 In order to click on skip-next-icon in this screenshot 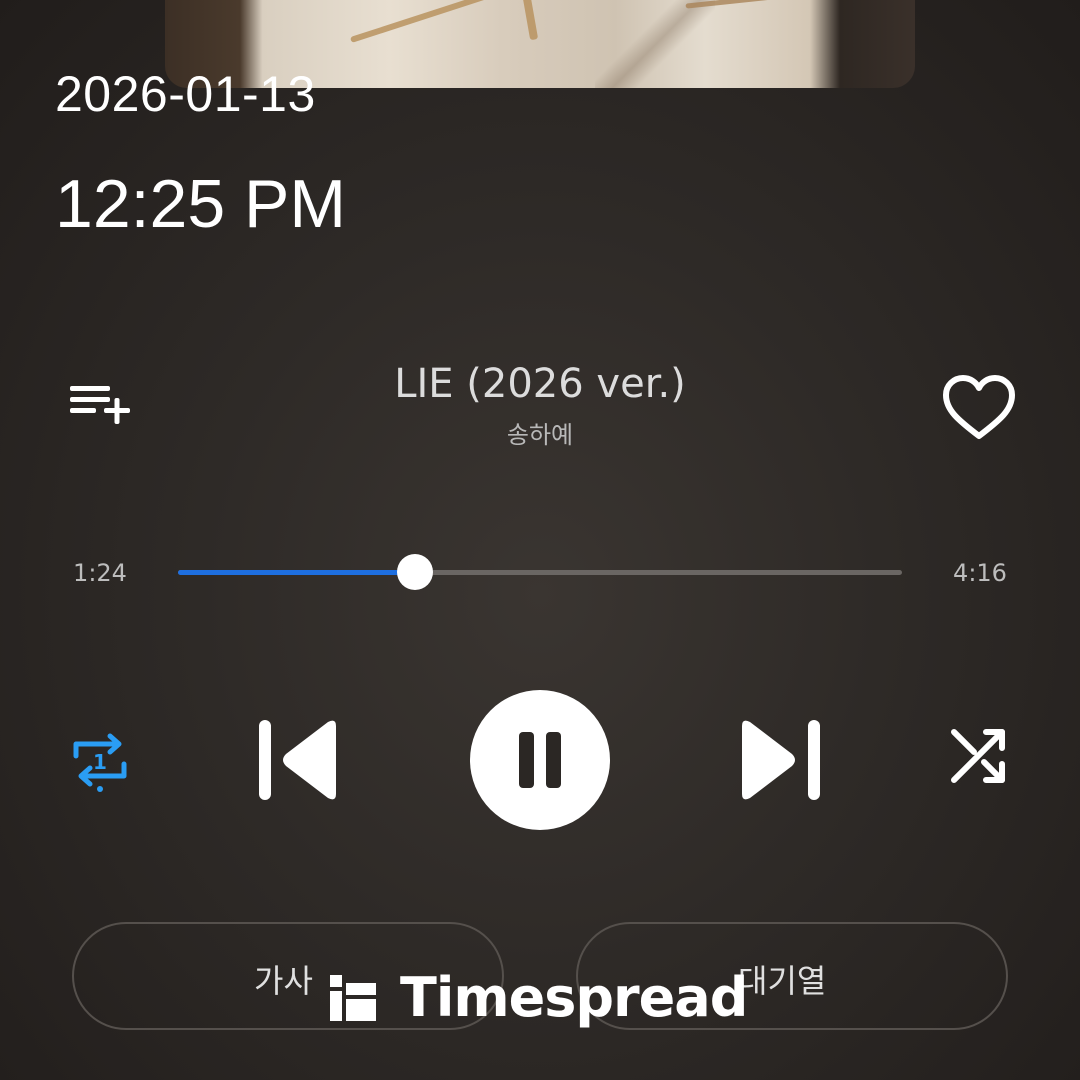, I will do `click(781, 760)`.